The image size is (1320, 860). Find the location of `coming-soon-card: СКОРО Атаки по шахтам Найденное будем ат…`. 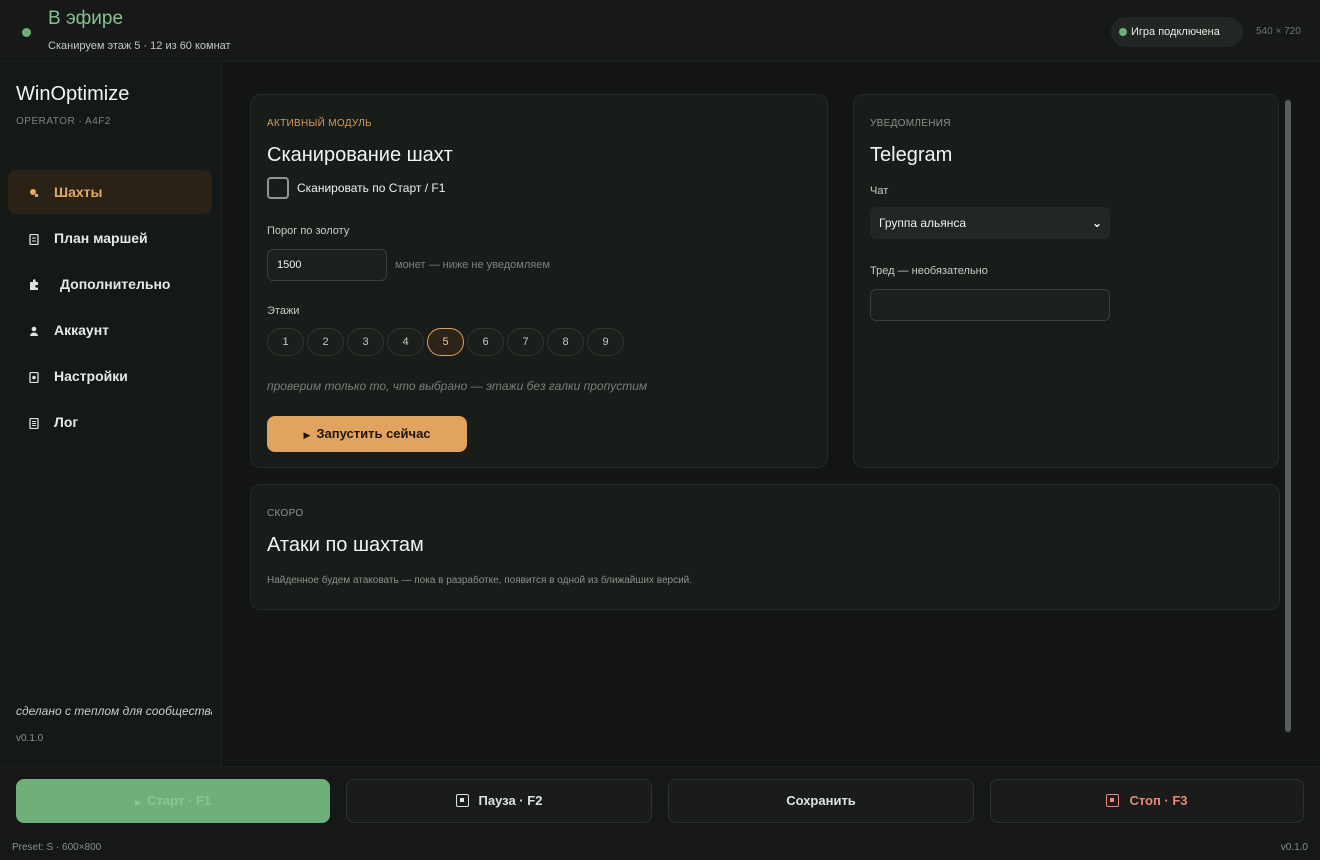

coming-soon-card: СКОРО Атаки по шахтам Найденное будем ат… is located at coordinates (765, 547).